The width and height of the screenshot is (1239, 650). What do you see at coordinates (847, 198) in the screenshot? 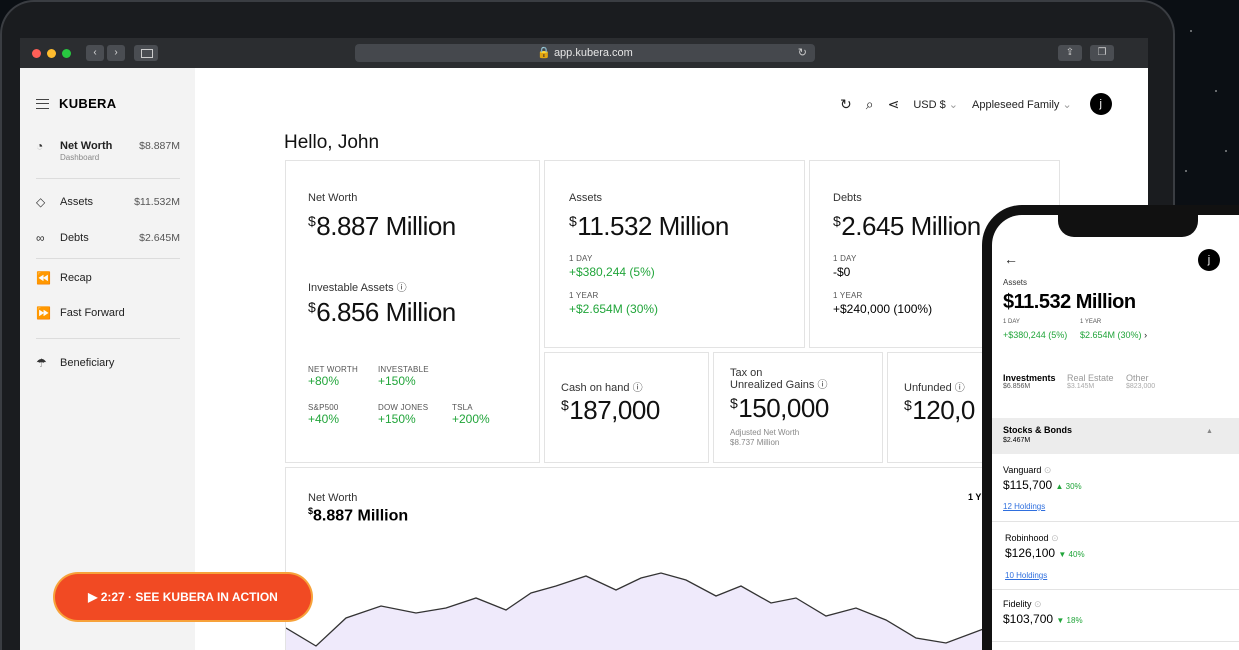
I see `card-label: Debts` at bounding box center [847, 198].